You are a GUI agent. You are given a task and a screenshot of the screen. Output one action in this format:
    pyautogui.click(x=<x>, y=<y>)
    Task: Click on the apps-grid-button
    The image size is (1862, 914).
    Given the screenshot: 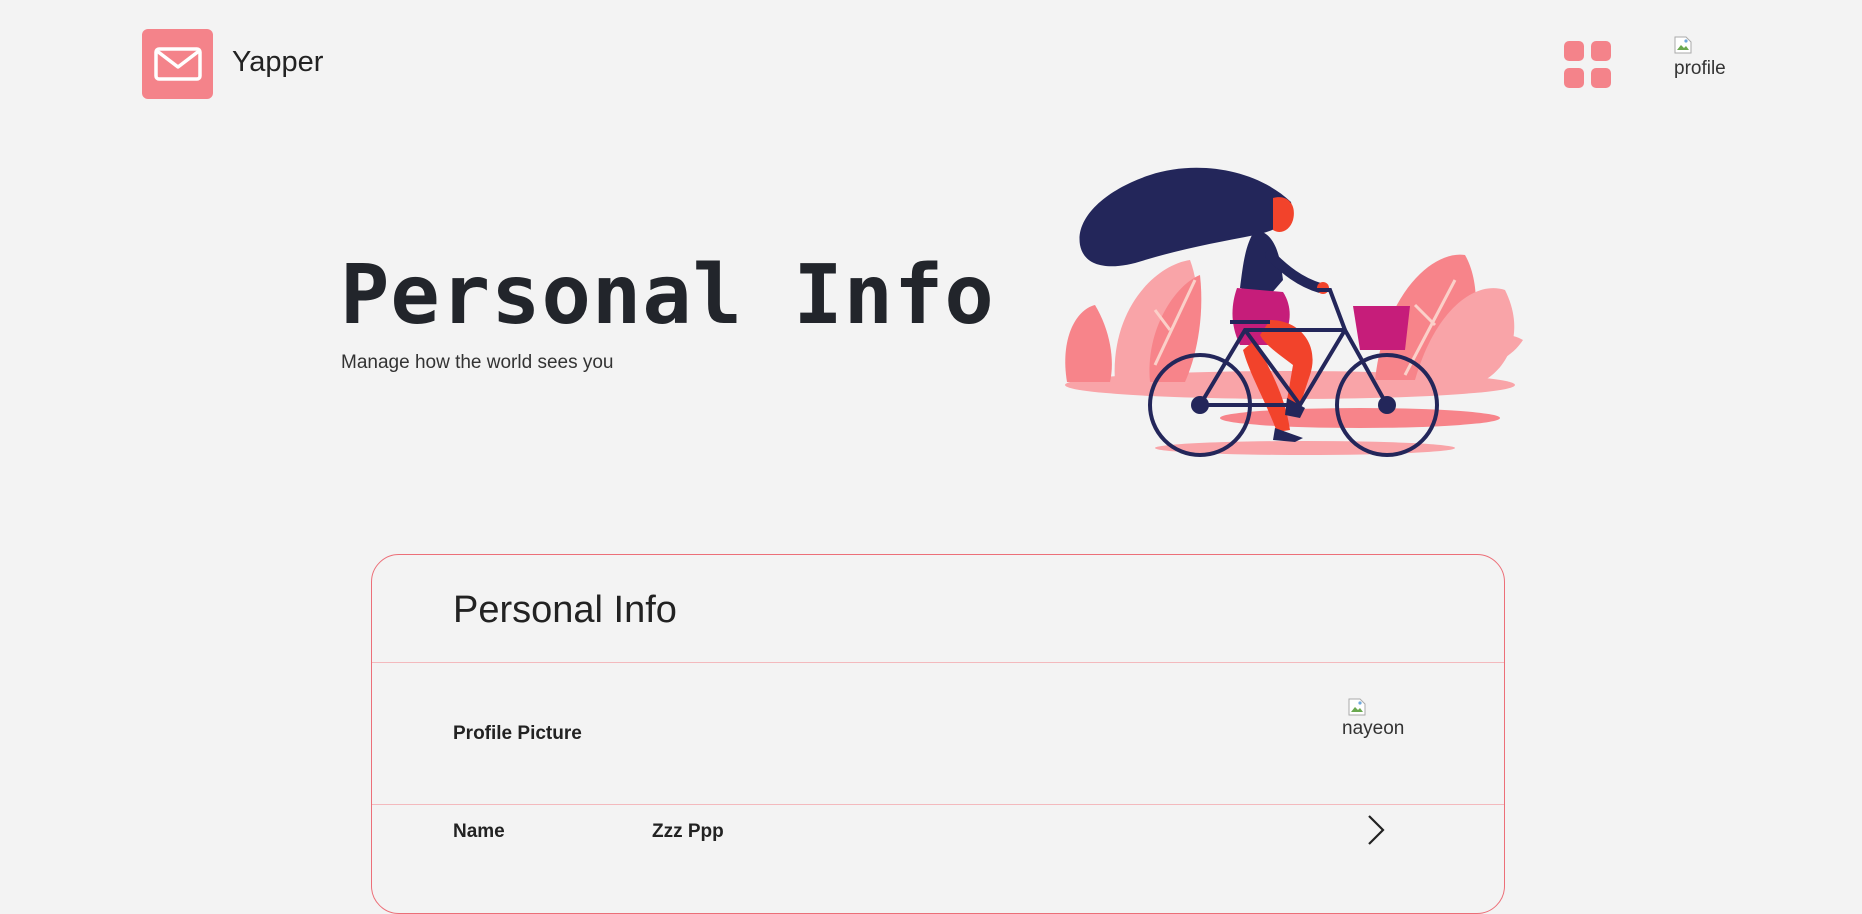 What is the action you would take?
    pyautogui.click(x=1587, y=64)
    